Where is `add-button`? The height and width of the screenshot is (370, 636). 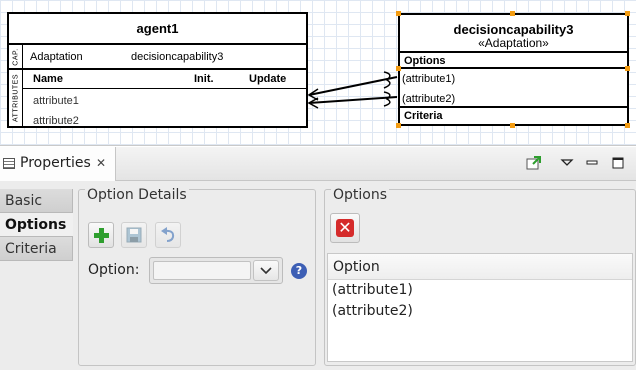
add-button is located at coordinates (101, 235).